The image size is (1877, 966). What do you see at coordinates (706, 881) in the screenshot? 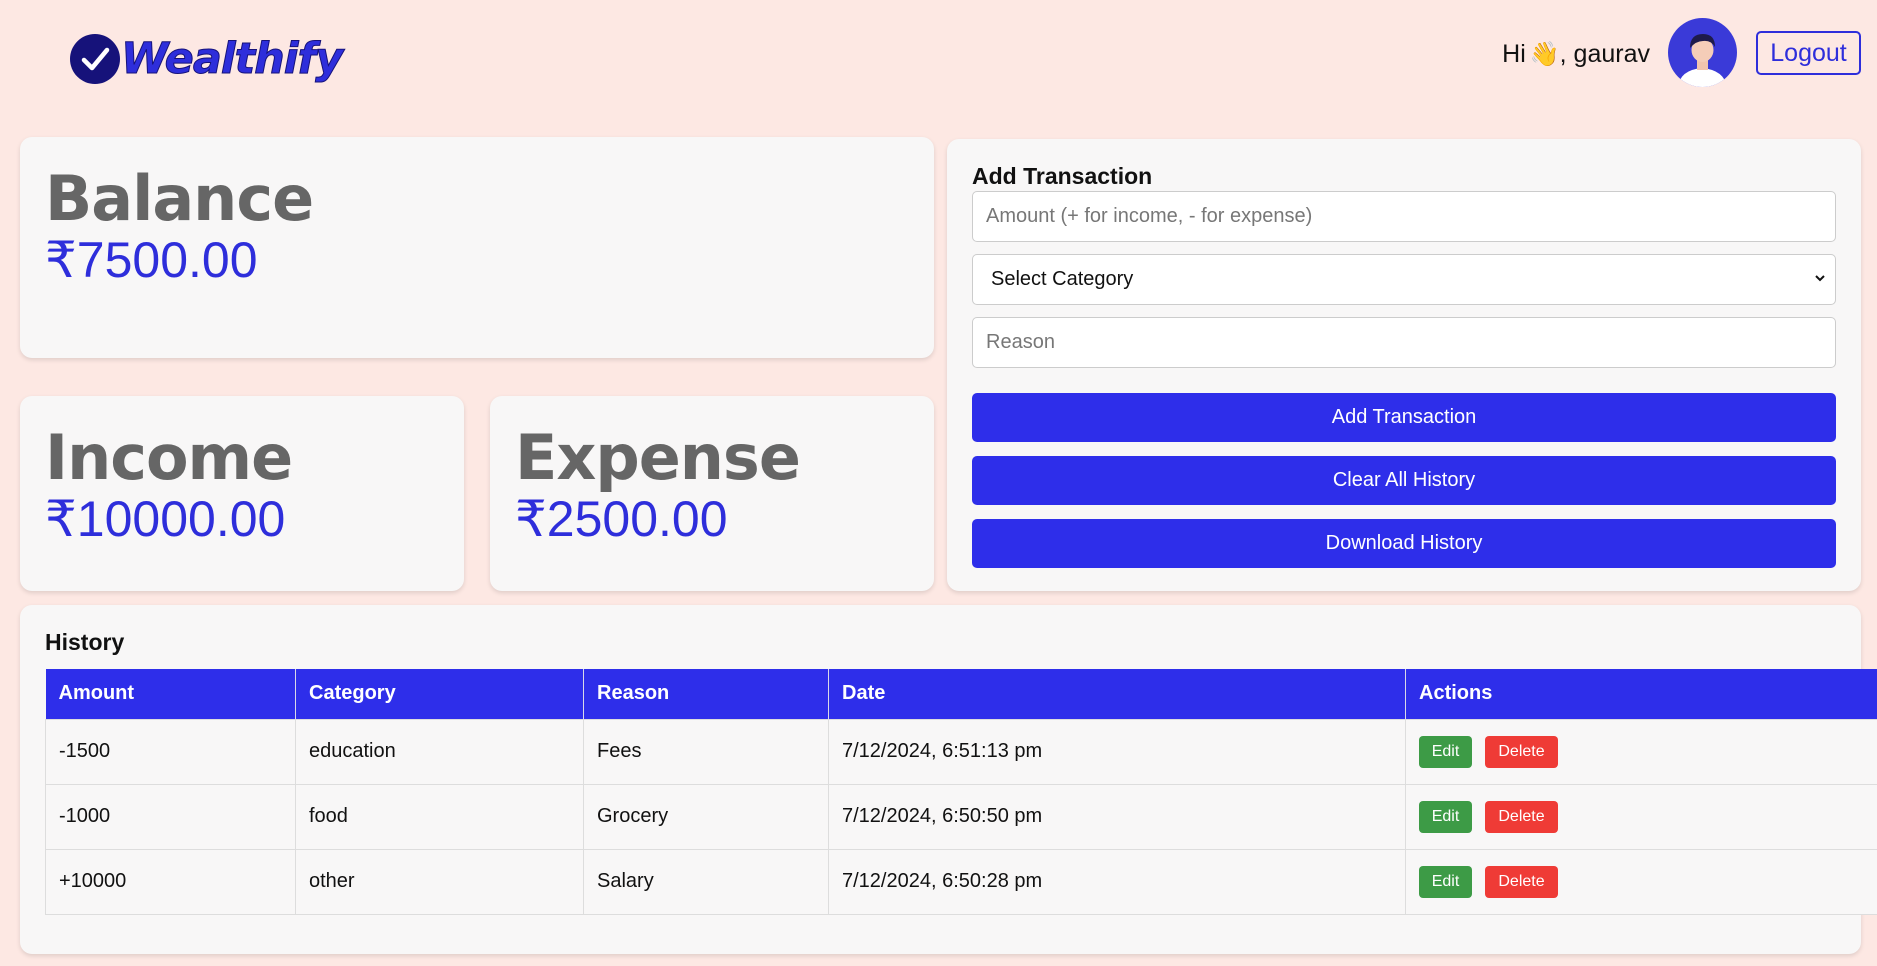
I see `cell-reason: Salary` at bounding box center [706, 881].